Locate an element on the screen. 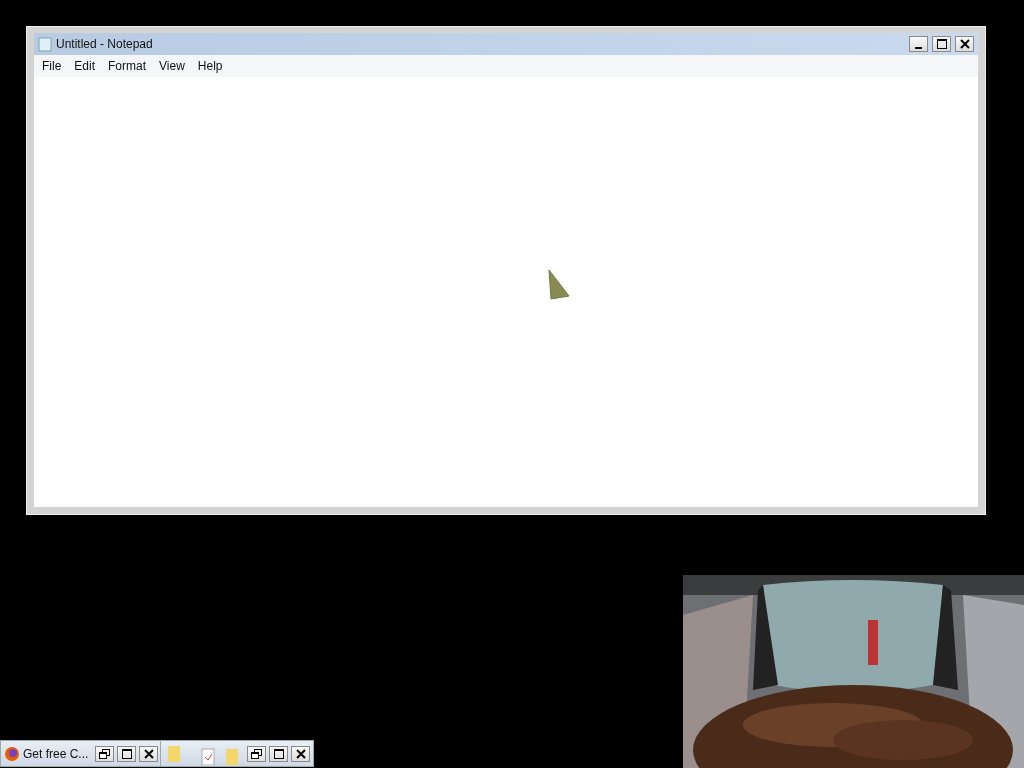  minimize-button is located at coordinates (918, 44).